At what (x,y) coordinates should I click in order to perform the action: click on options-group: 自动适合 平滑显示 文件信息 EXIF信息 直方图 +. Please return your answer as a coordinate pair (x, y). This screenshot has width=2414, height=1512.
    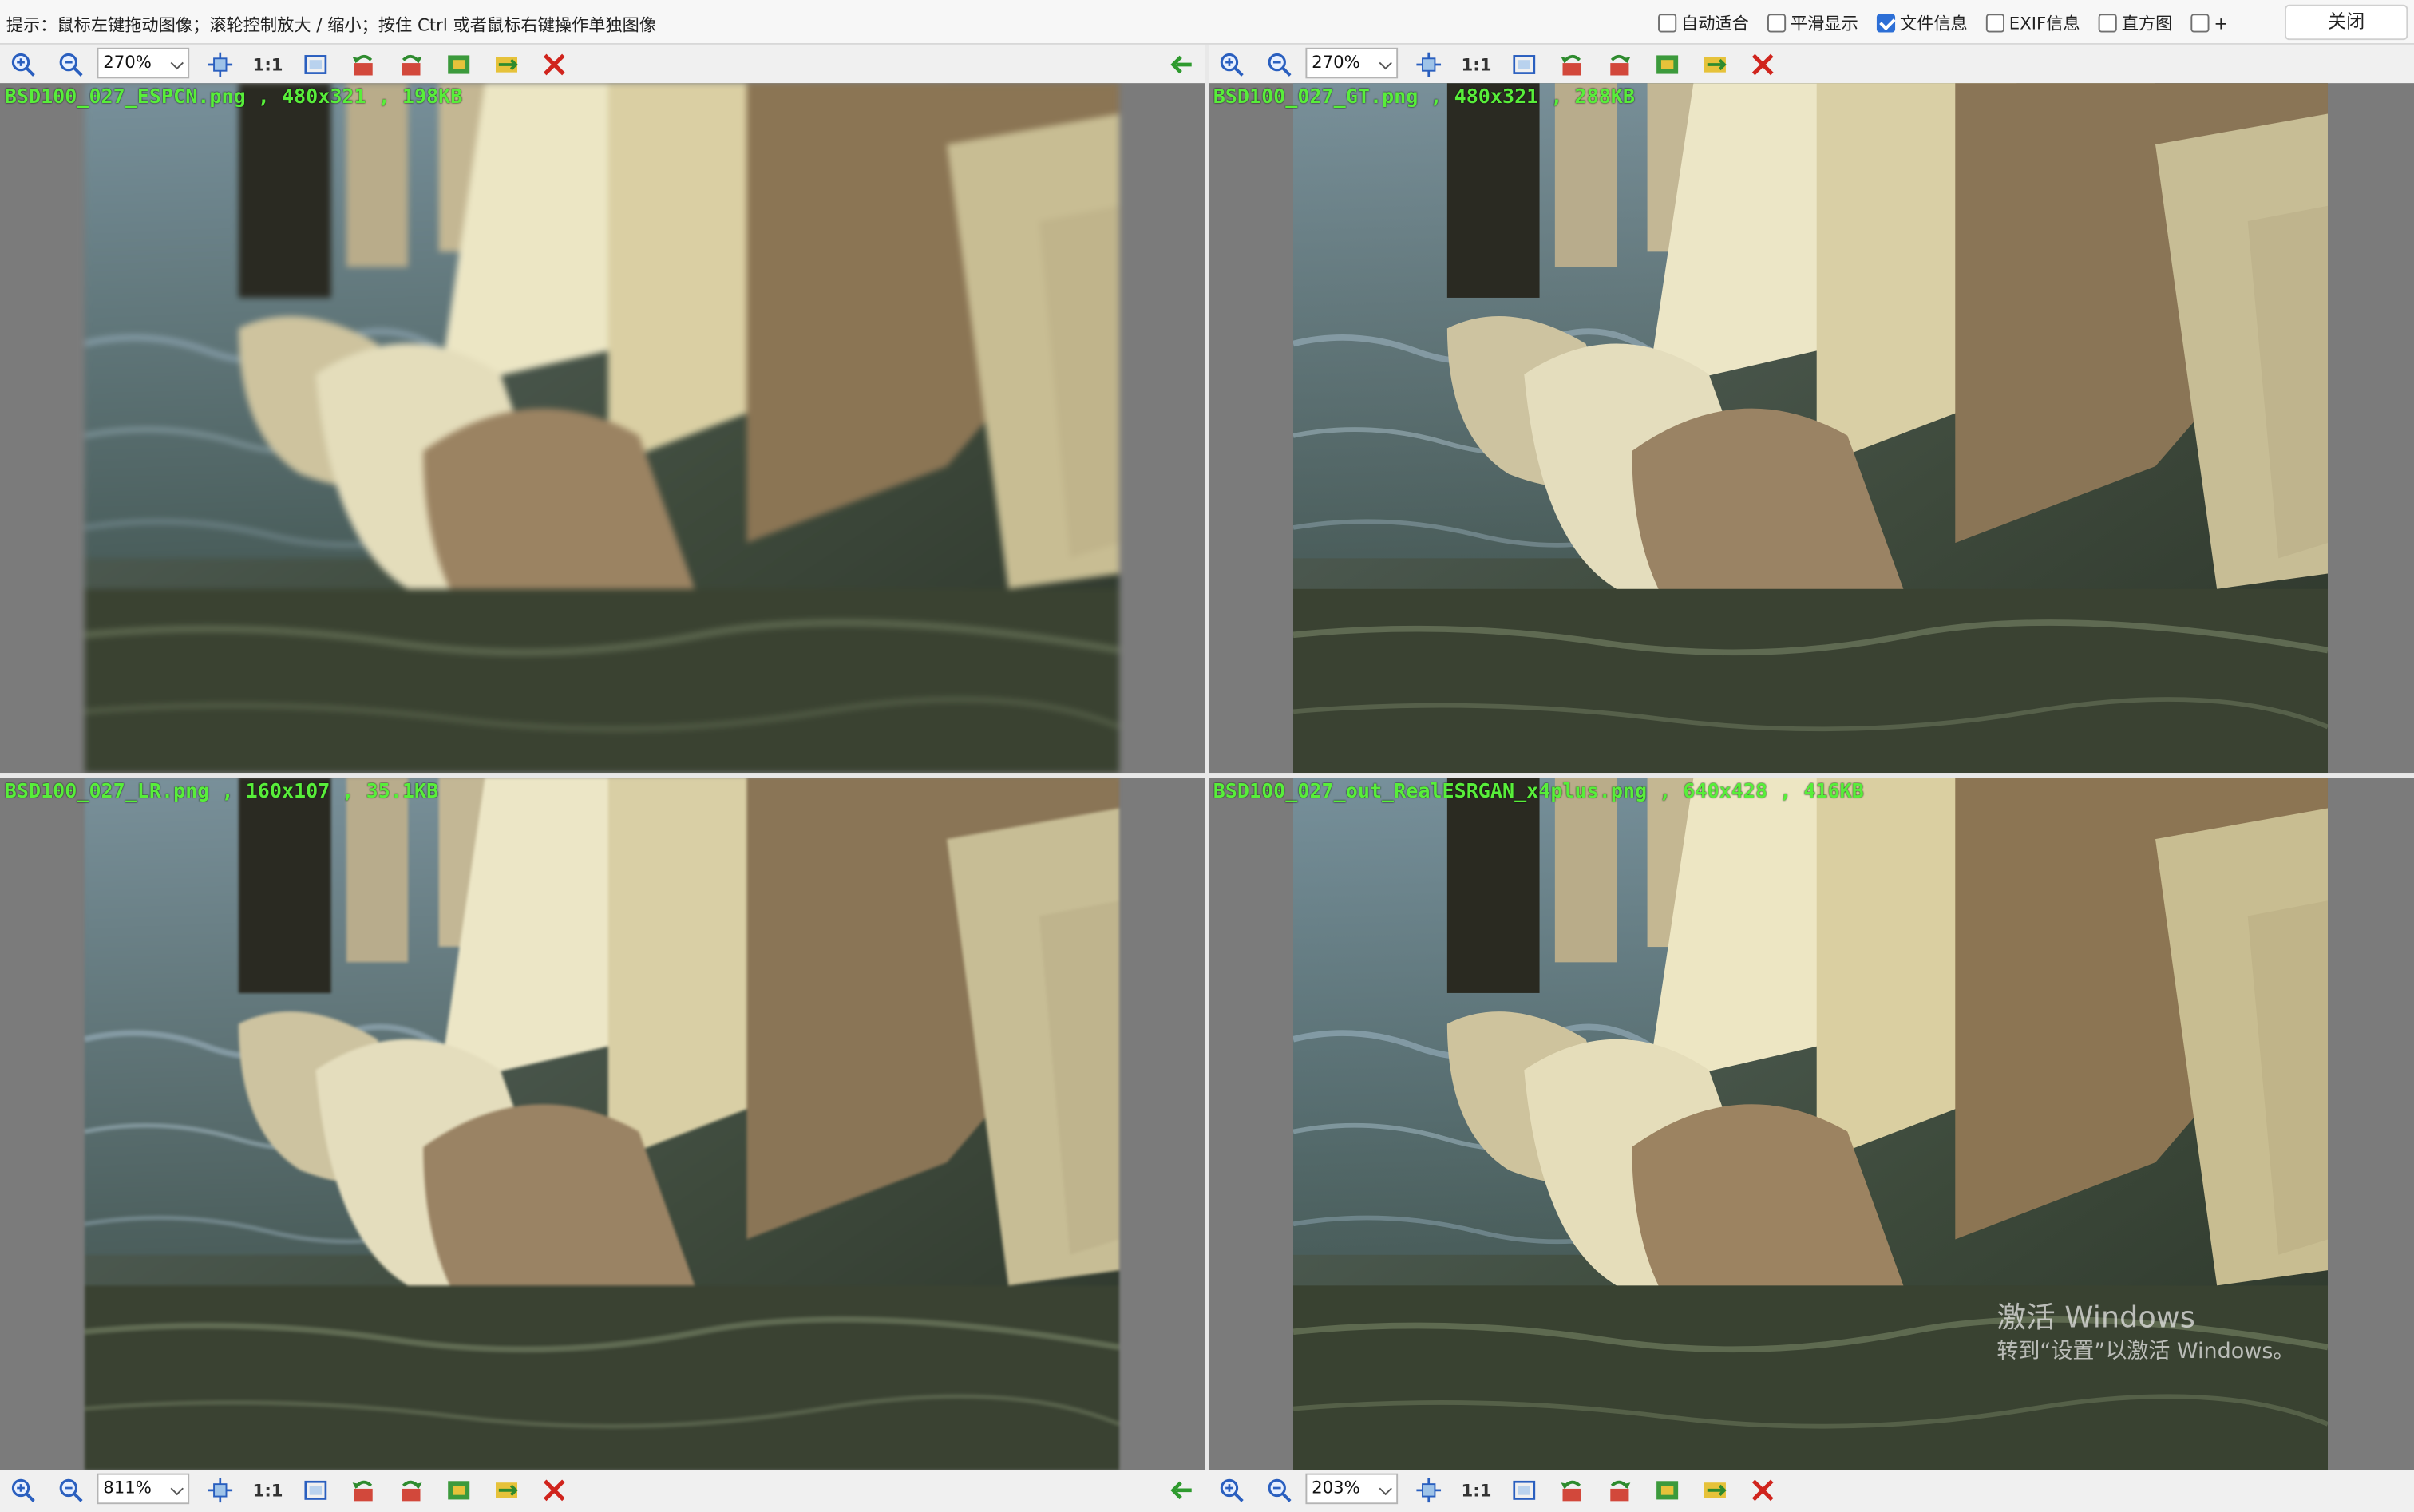
    Looking at the image, I should click on (1952, 22).